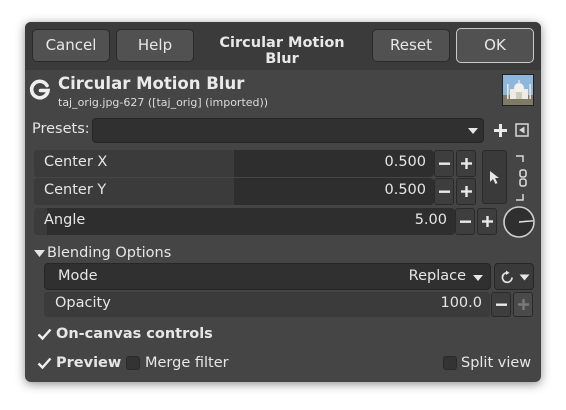  Describe the element at coordinates (267, 304) in the screenshot. I see `opacity-spinscale: Opacity 100.0` at that location.